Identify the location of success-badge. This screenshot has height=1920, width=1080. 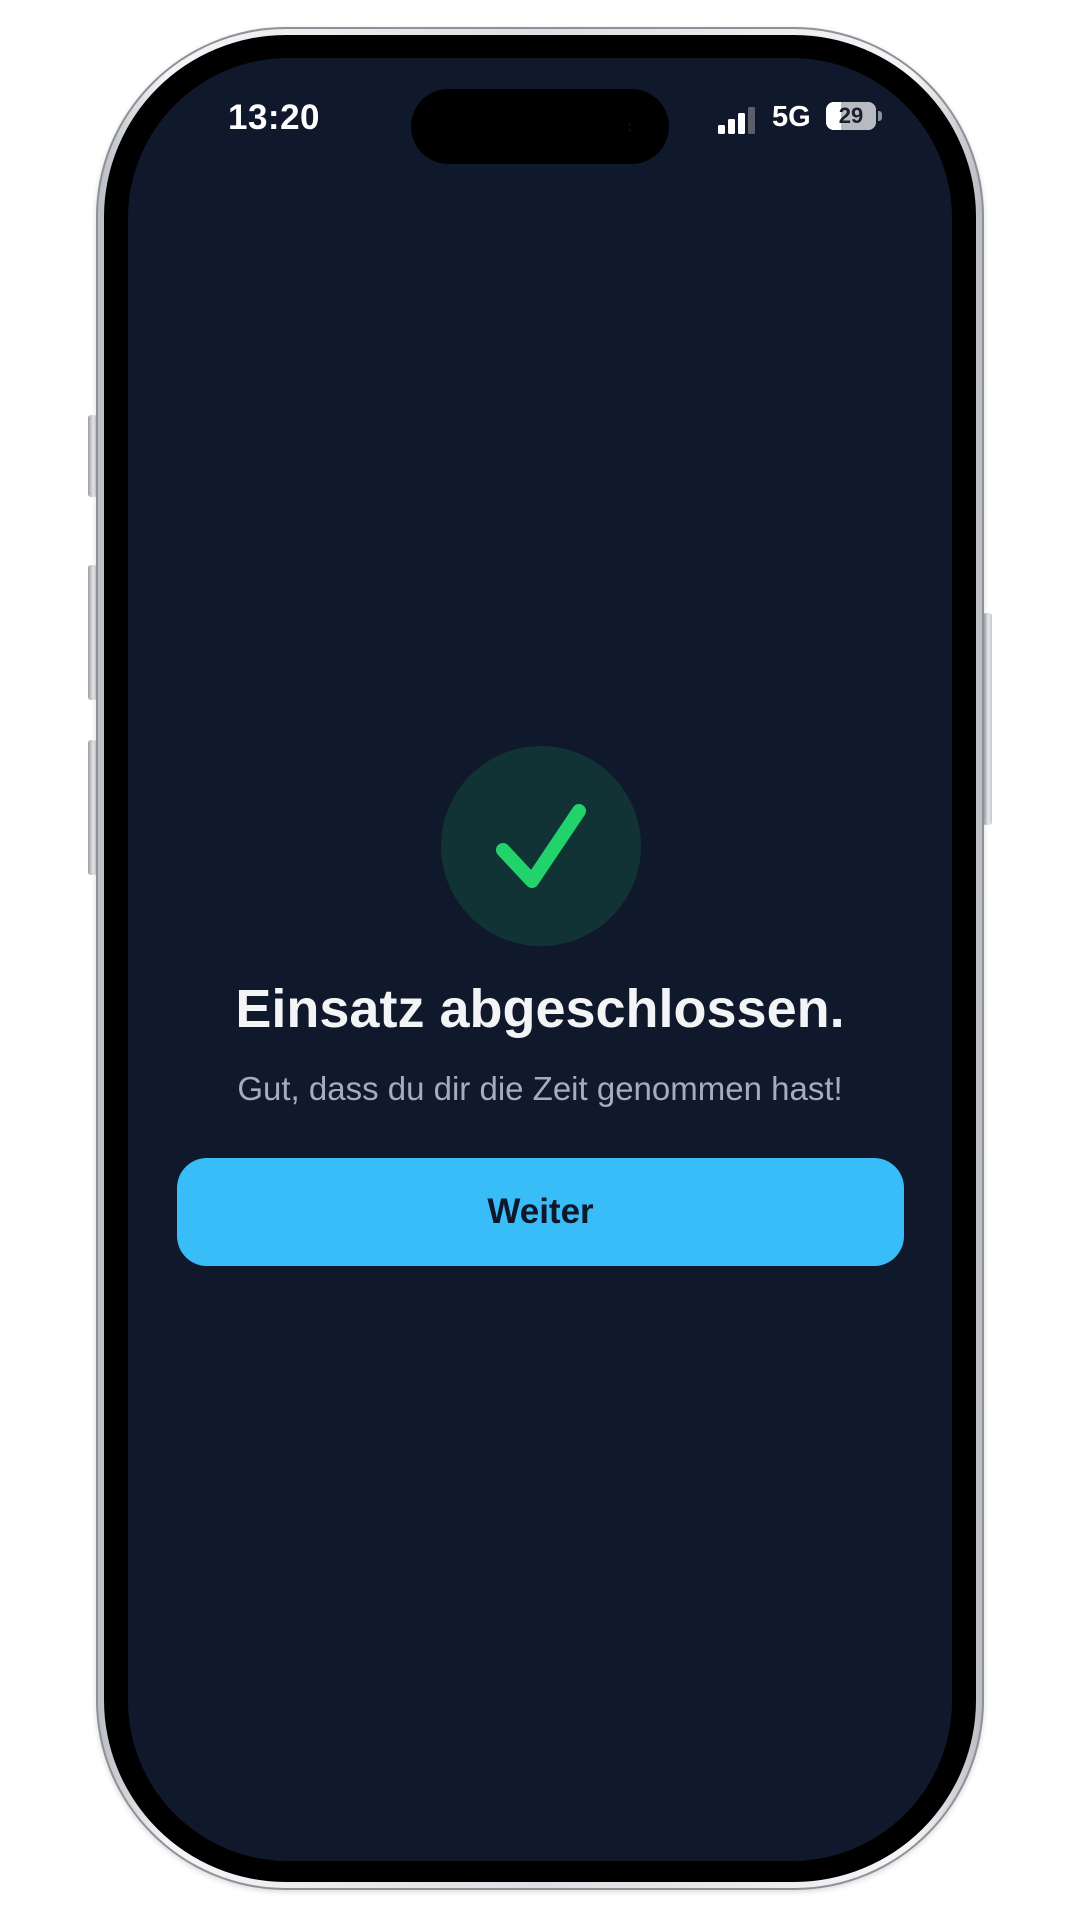
(541, 846).